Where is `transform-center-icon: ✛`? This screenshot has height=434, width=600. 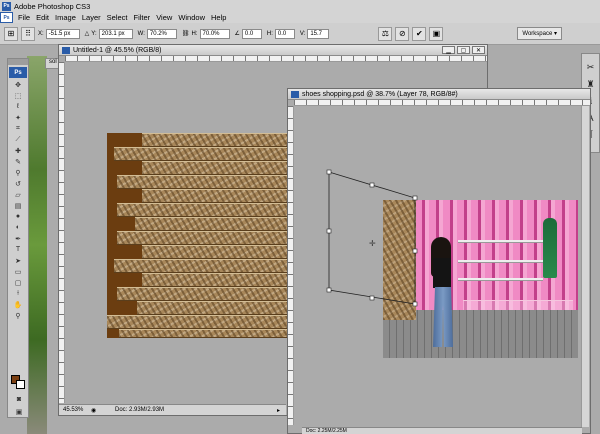 transform-center-icon: ✛ is located at coordinates (373, 244).